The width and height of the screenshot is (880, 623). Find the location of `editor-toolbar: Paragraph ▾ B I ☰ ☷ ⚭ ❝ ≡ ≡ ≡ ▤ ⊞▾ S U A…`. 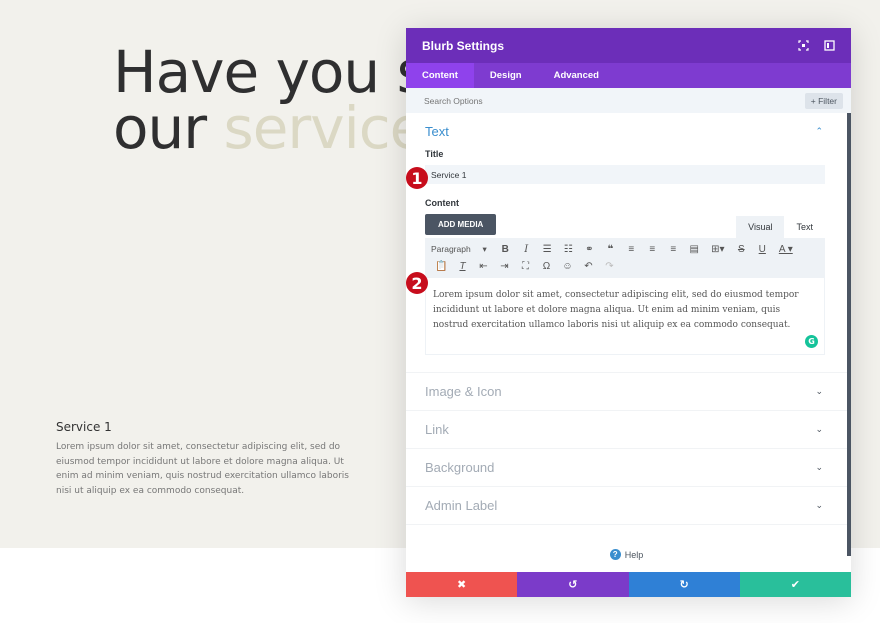

editor-toolbar: Paragraph ▾ B I ☰ ☷ ⚭ ❝ ≡ ≡ ≡ ▤ ⊞▾ S U A… is located at coordinates (625, 258).